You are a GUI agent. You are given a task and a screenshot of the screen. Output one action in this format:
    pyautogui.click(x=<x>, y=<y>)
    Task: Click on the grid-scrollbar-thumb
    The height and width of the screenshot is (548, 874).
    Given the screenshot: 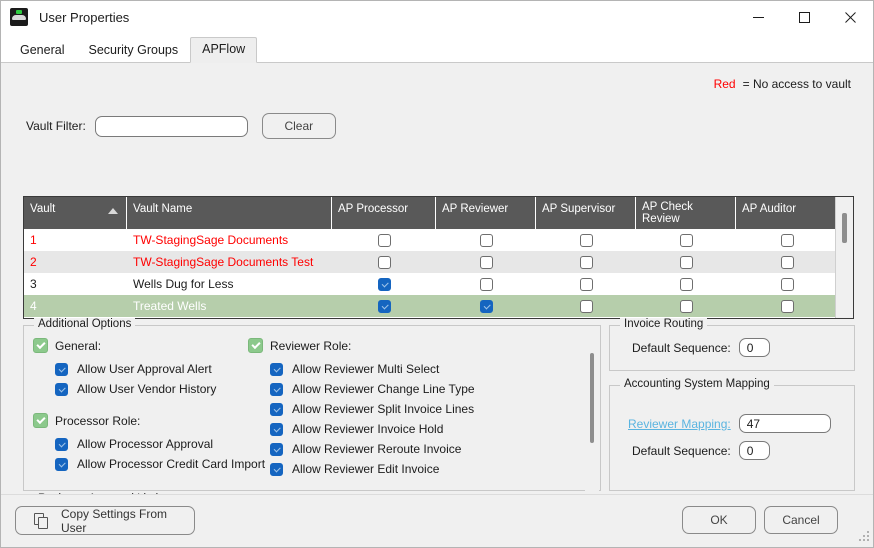 What is the action you would take?
    pyautogui.click(x=844, y=228)
    